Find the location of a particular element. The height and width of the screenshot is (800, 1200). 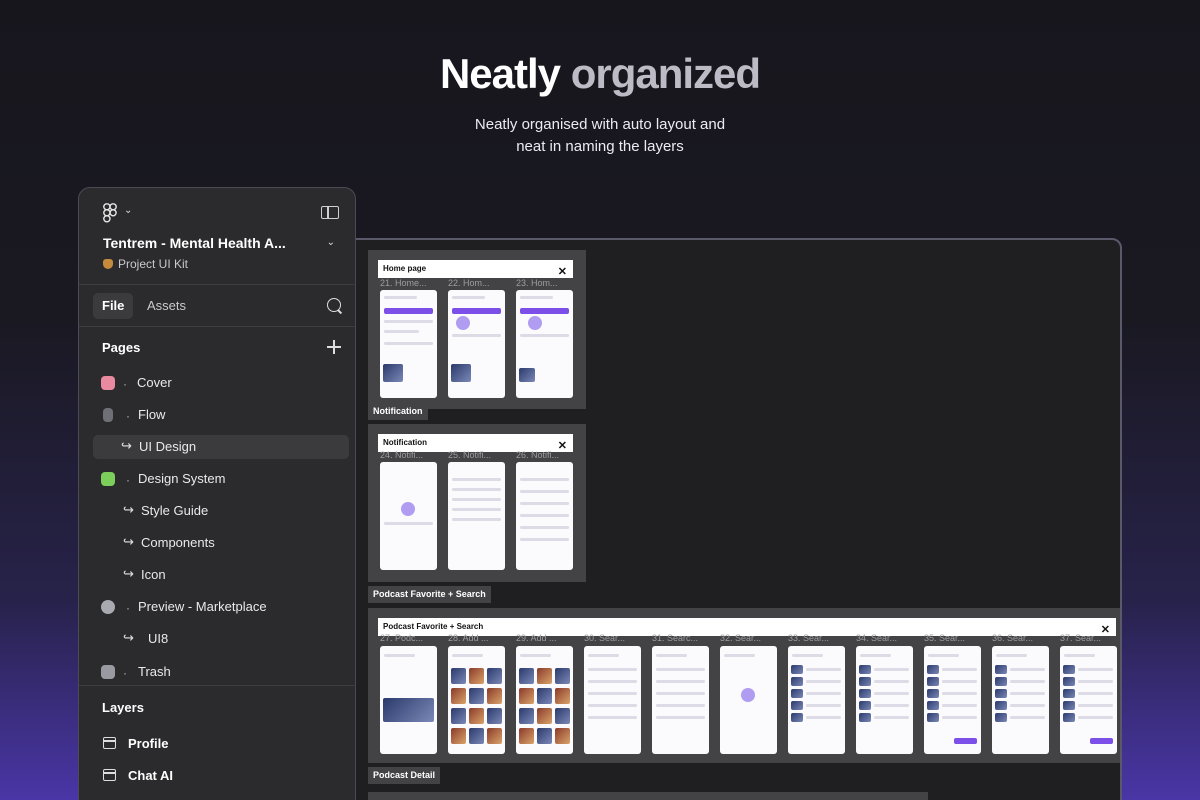

section-tag: Notification is located at coordinates (398, 411).